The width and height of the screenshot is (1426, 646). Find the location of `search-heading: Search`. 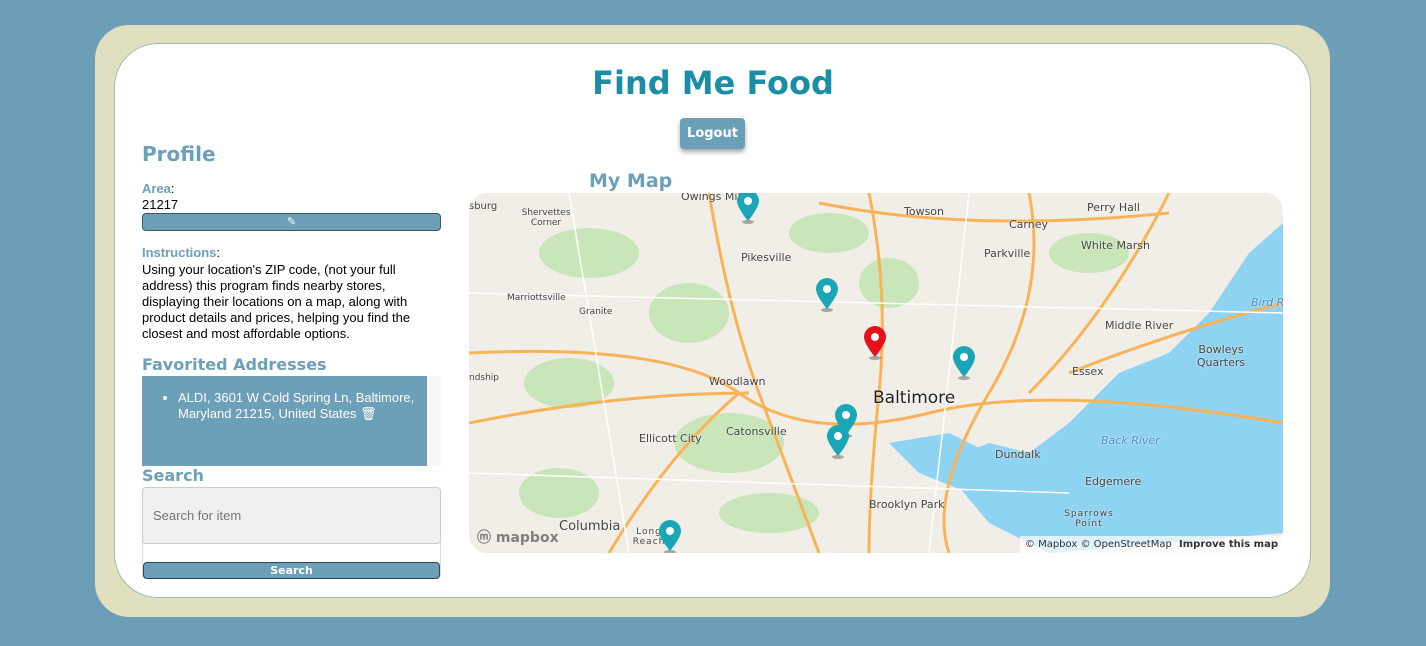

search-heading: Search is located at coordinates (173, 475).